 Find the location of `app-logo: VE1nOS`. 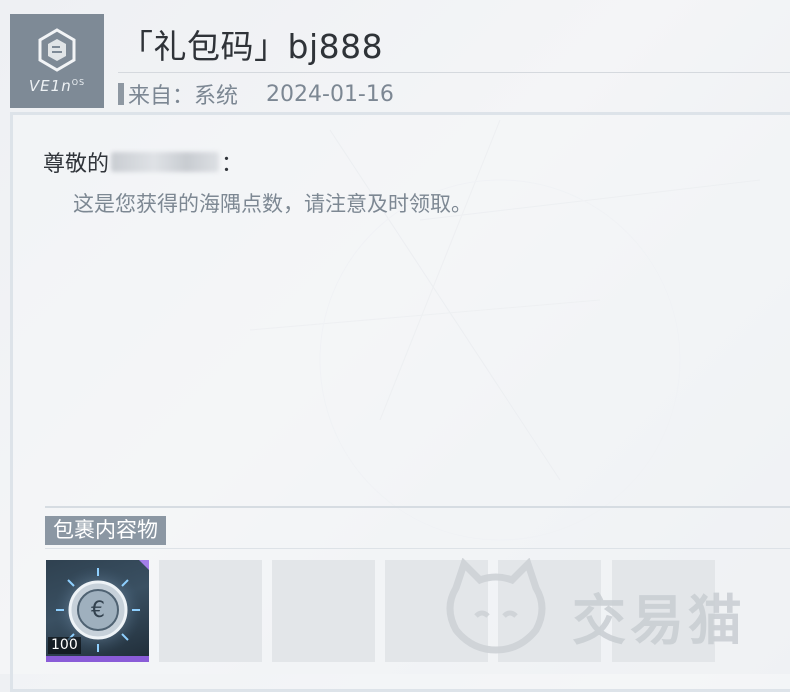

app-logo: VE1nOS is located at coordinates (57, 61).